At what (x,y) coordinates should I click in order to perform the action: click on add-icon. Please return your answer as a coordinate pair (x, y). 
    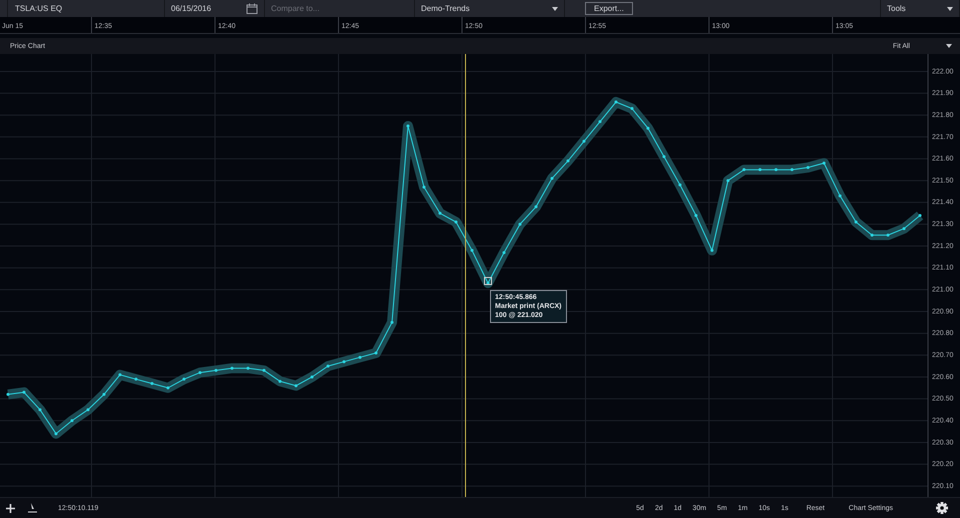
    Looking at the image, I should click on (10, 508).